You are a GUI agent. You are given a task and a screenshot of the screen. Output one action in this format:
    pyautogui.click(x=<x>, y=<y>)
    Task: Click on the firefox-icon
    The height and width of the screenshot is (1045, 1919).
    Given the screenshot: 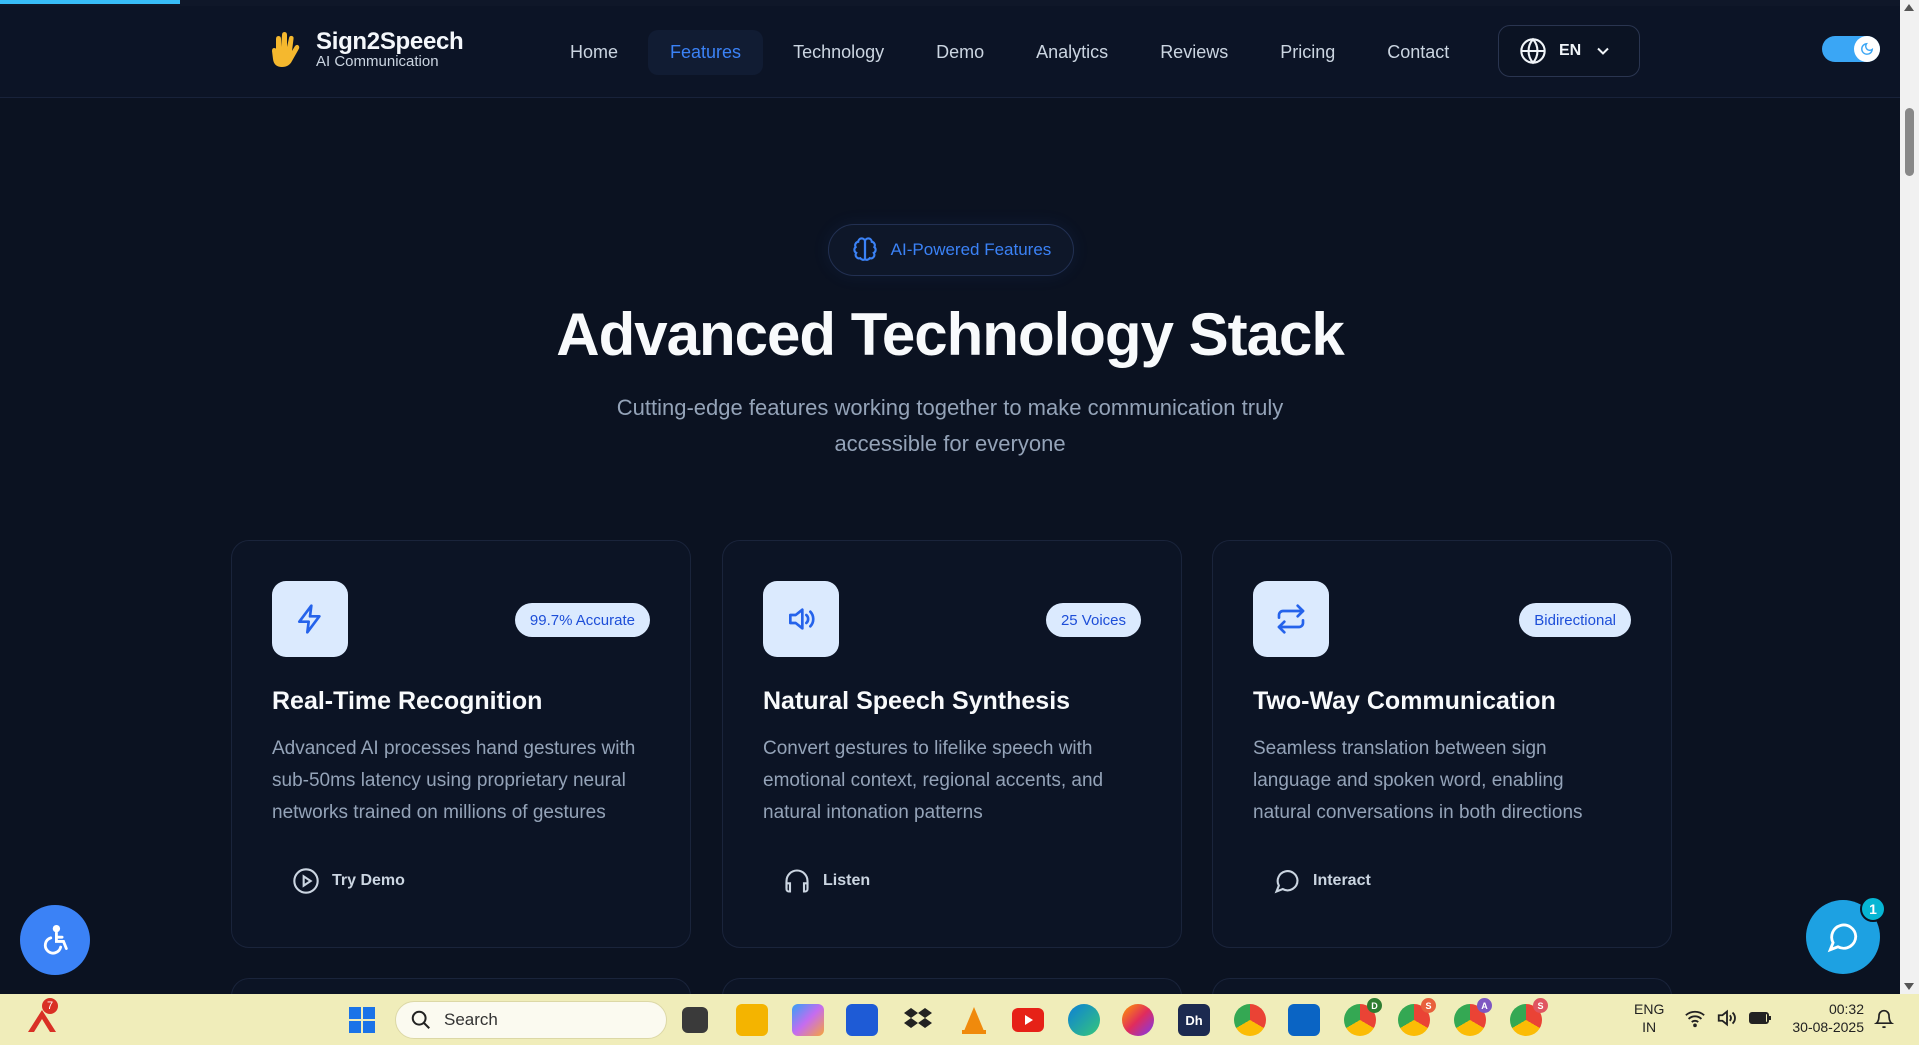 What is the action you would take?
    pyautogui.click(x=1138, y=1020)
    